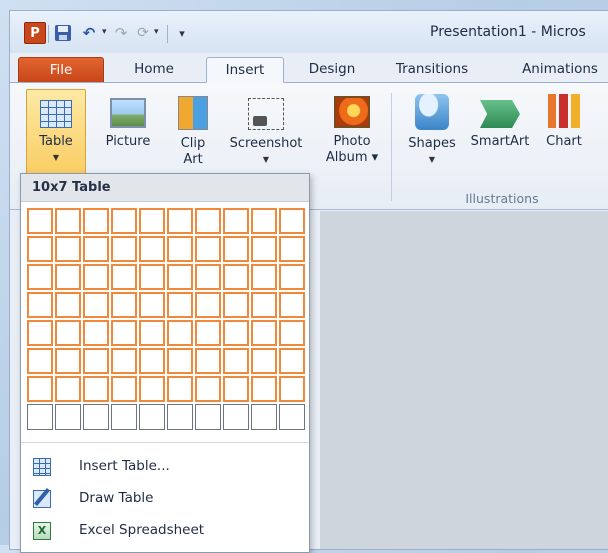 This screenshot has height=553, width=608. I want to click on undo-dropdown-icon: ▾, so click(104, 32).